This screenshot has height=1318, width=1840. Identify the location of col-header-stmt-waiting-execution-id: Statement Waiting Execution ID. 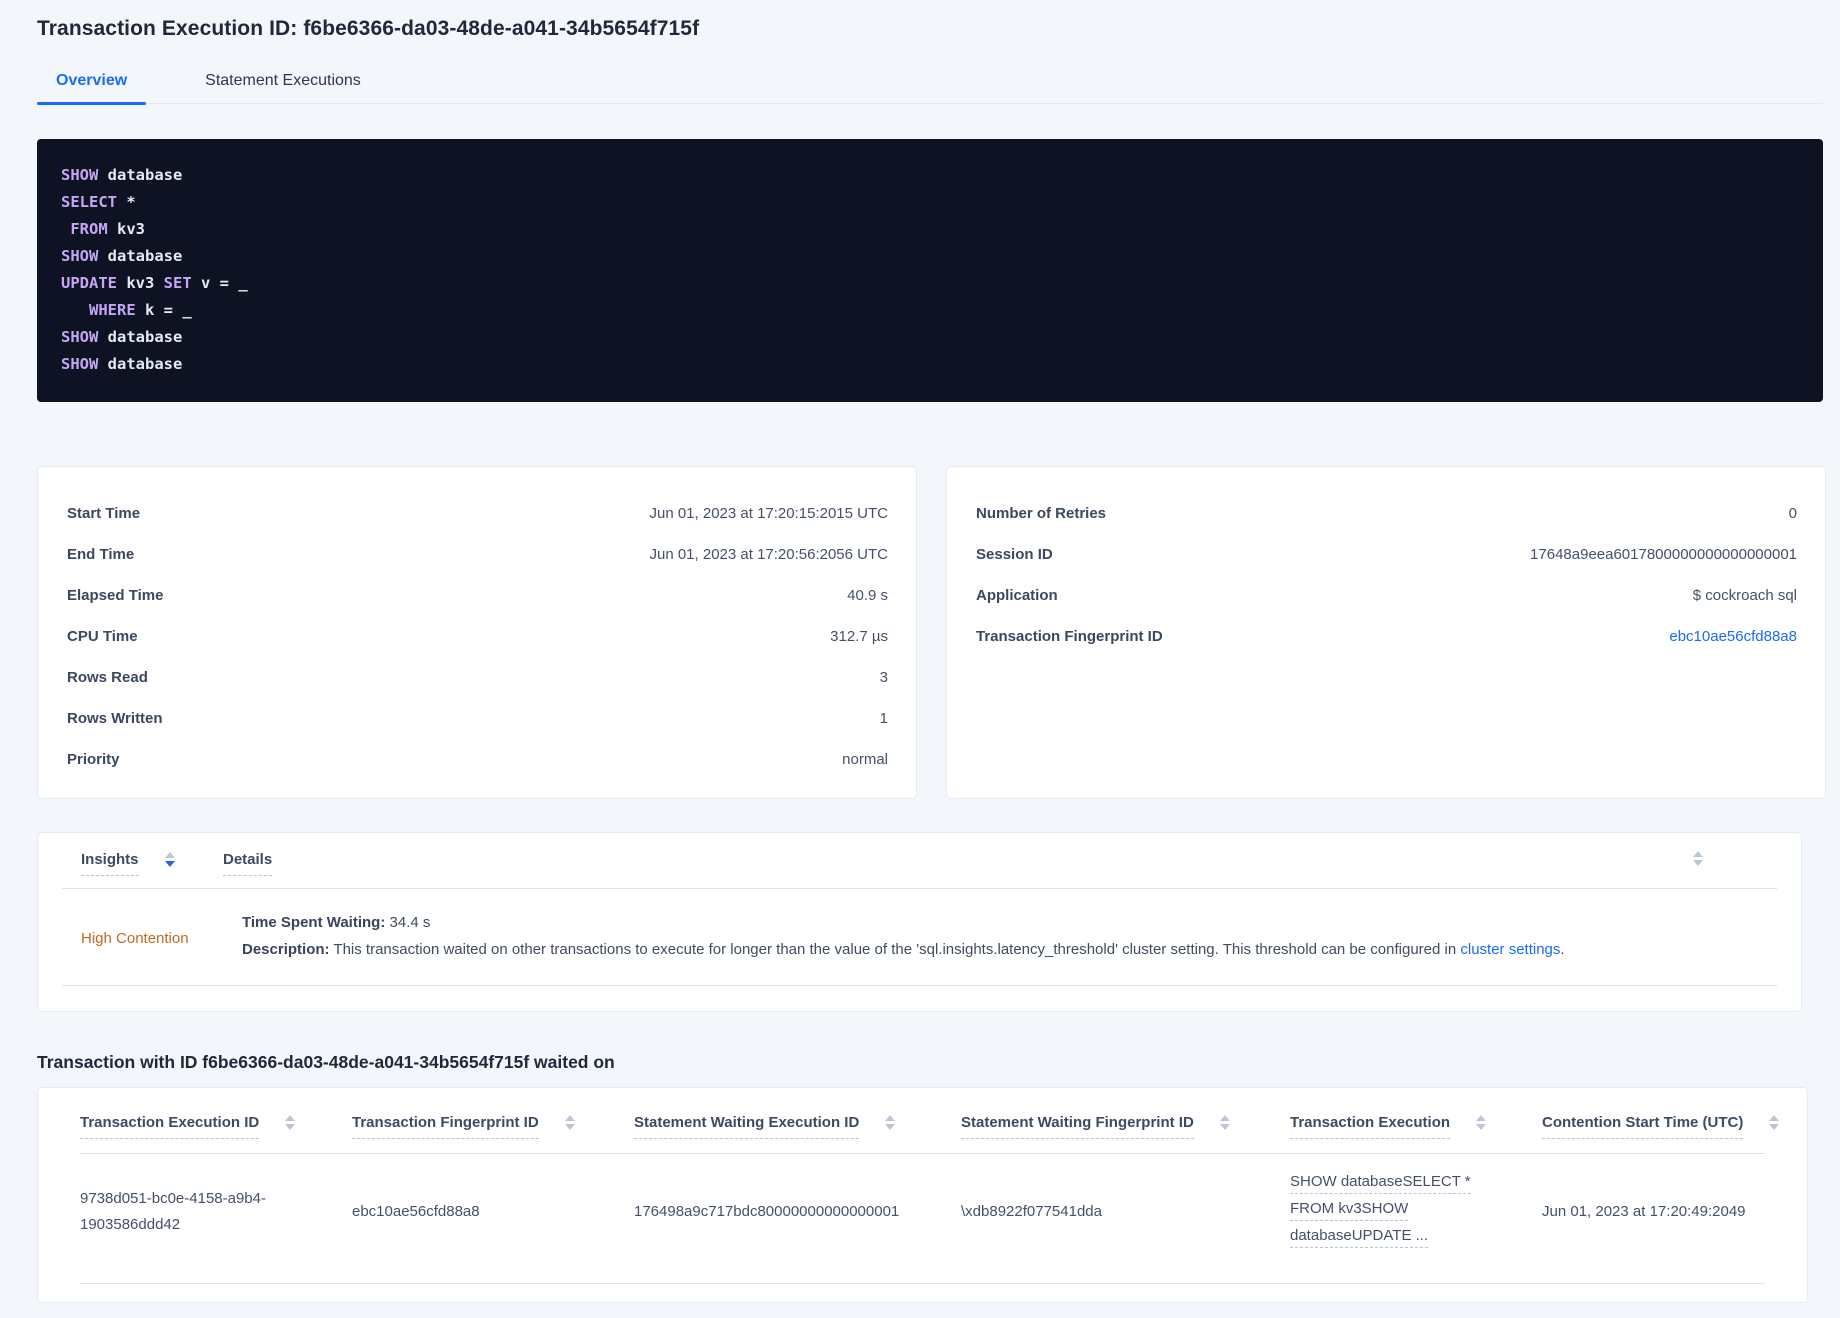
(797, 1126).